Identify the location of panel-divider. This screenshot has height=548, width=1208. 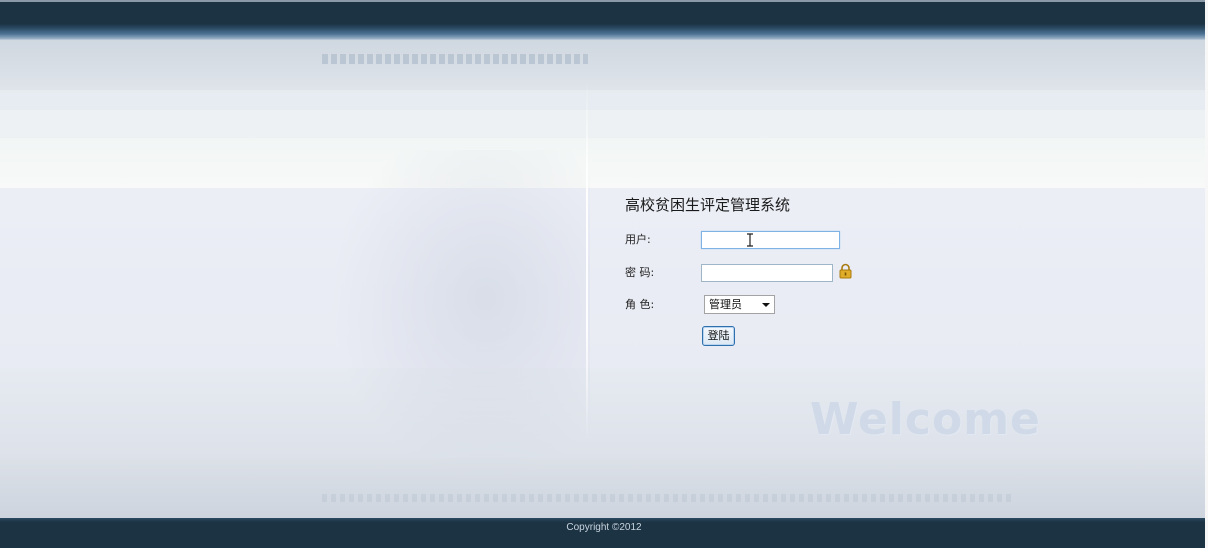
(587, 260).